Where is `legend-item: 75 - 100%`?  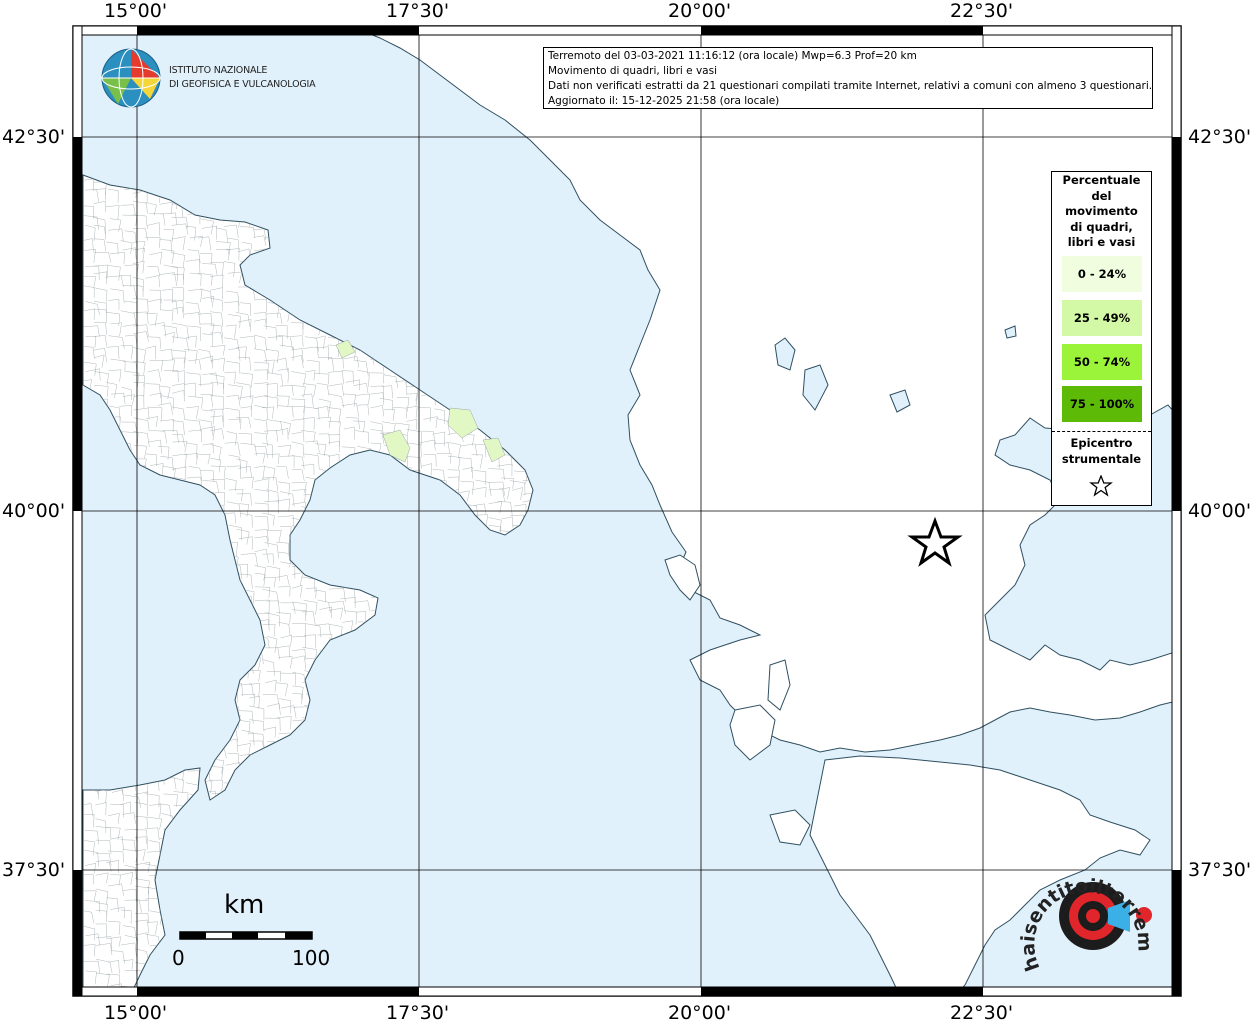 legend-item: 75 - 100% is located at coordinates (1102, 404).